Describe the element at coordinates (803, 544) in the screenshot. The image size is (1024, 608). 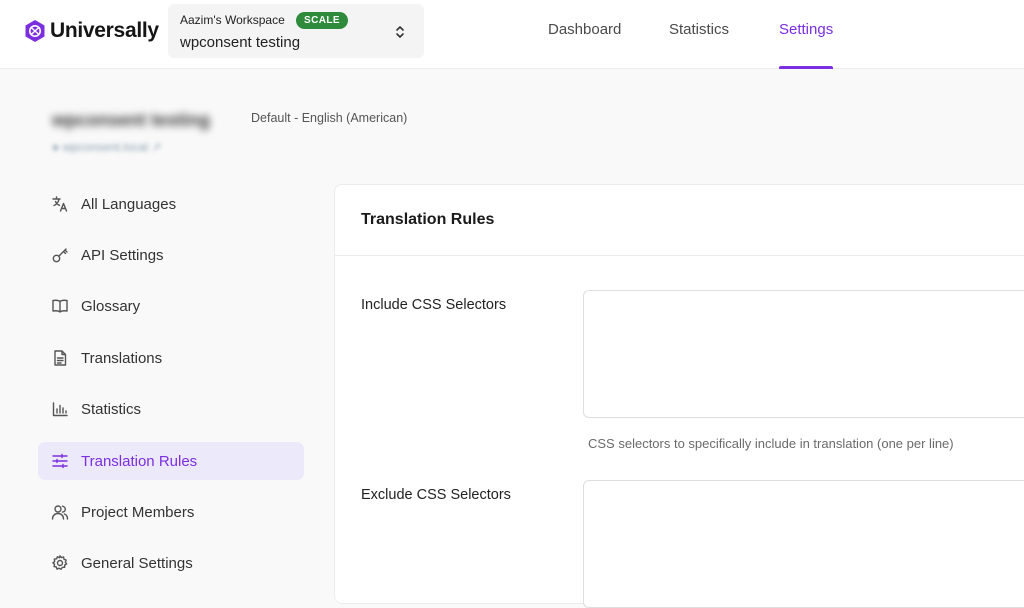
I see `exclude-selectors-input` at that location.